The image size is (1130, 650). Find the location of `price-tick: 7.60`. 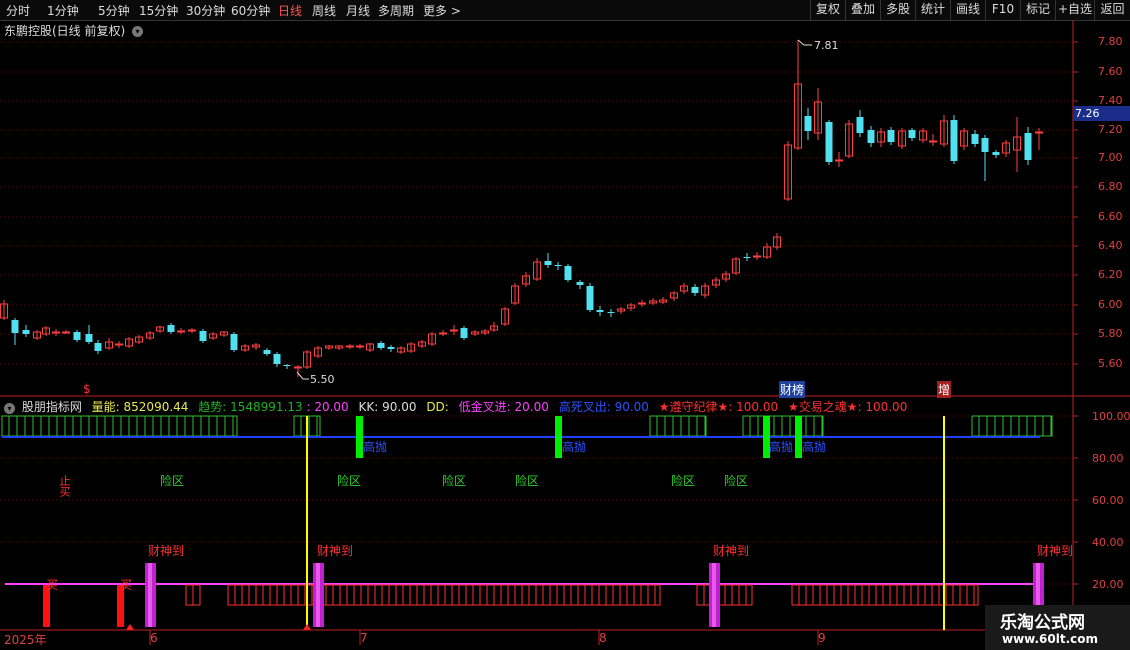

price-tick: 7.60 is located at coordinates (1110, 71).